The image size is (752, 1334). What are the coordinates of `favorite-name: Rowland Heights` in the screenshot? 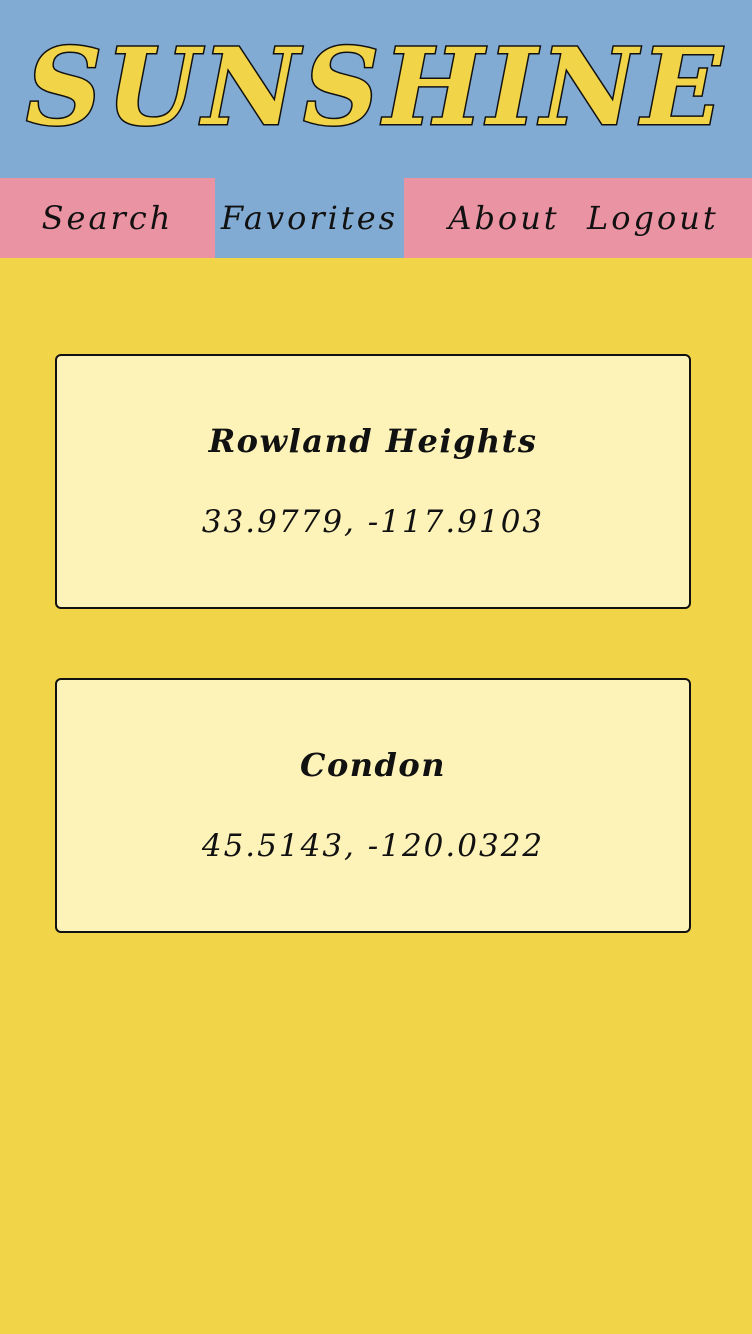 It's located at (373, 441).